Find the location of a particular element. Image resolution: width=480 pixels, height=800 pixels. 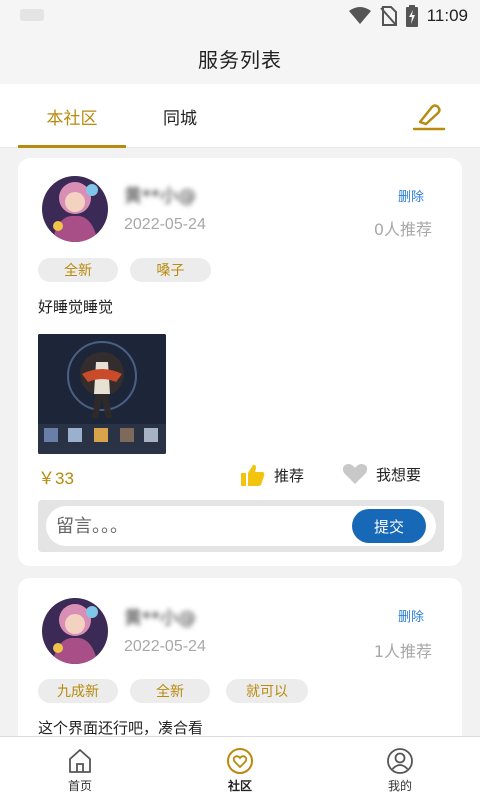

want-label: 我想要 is located at coordinates (399, 474).